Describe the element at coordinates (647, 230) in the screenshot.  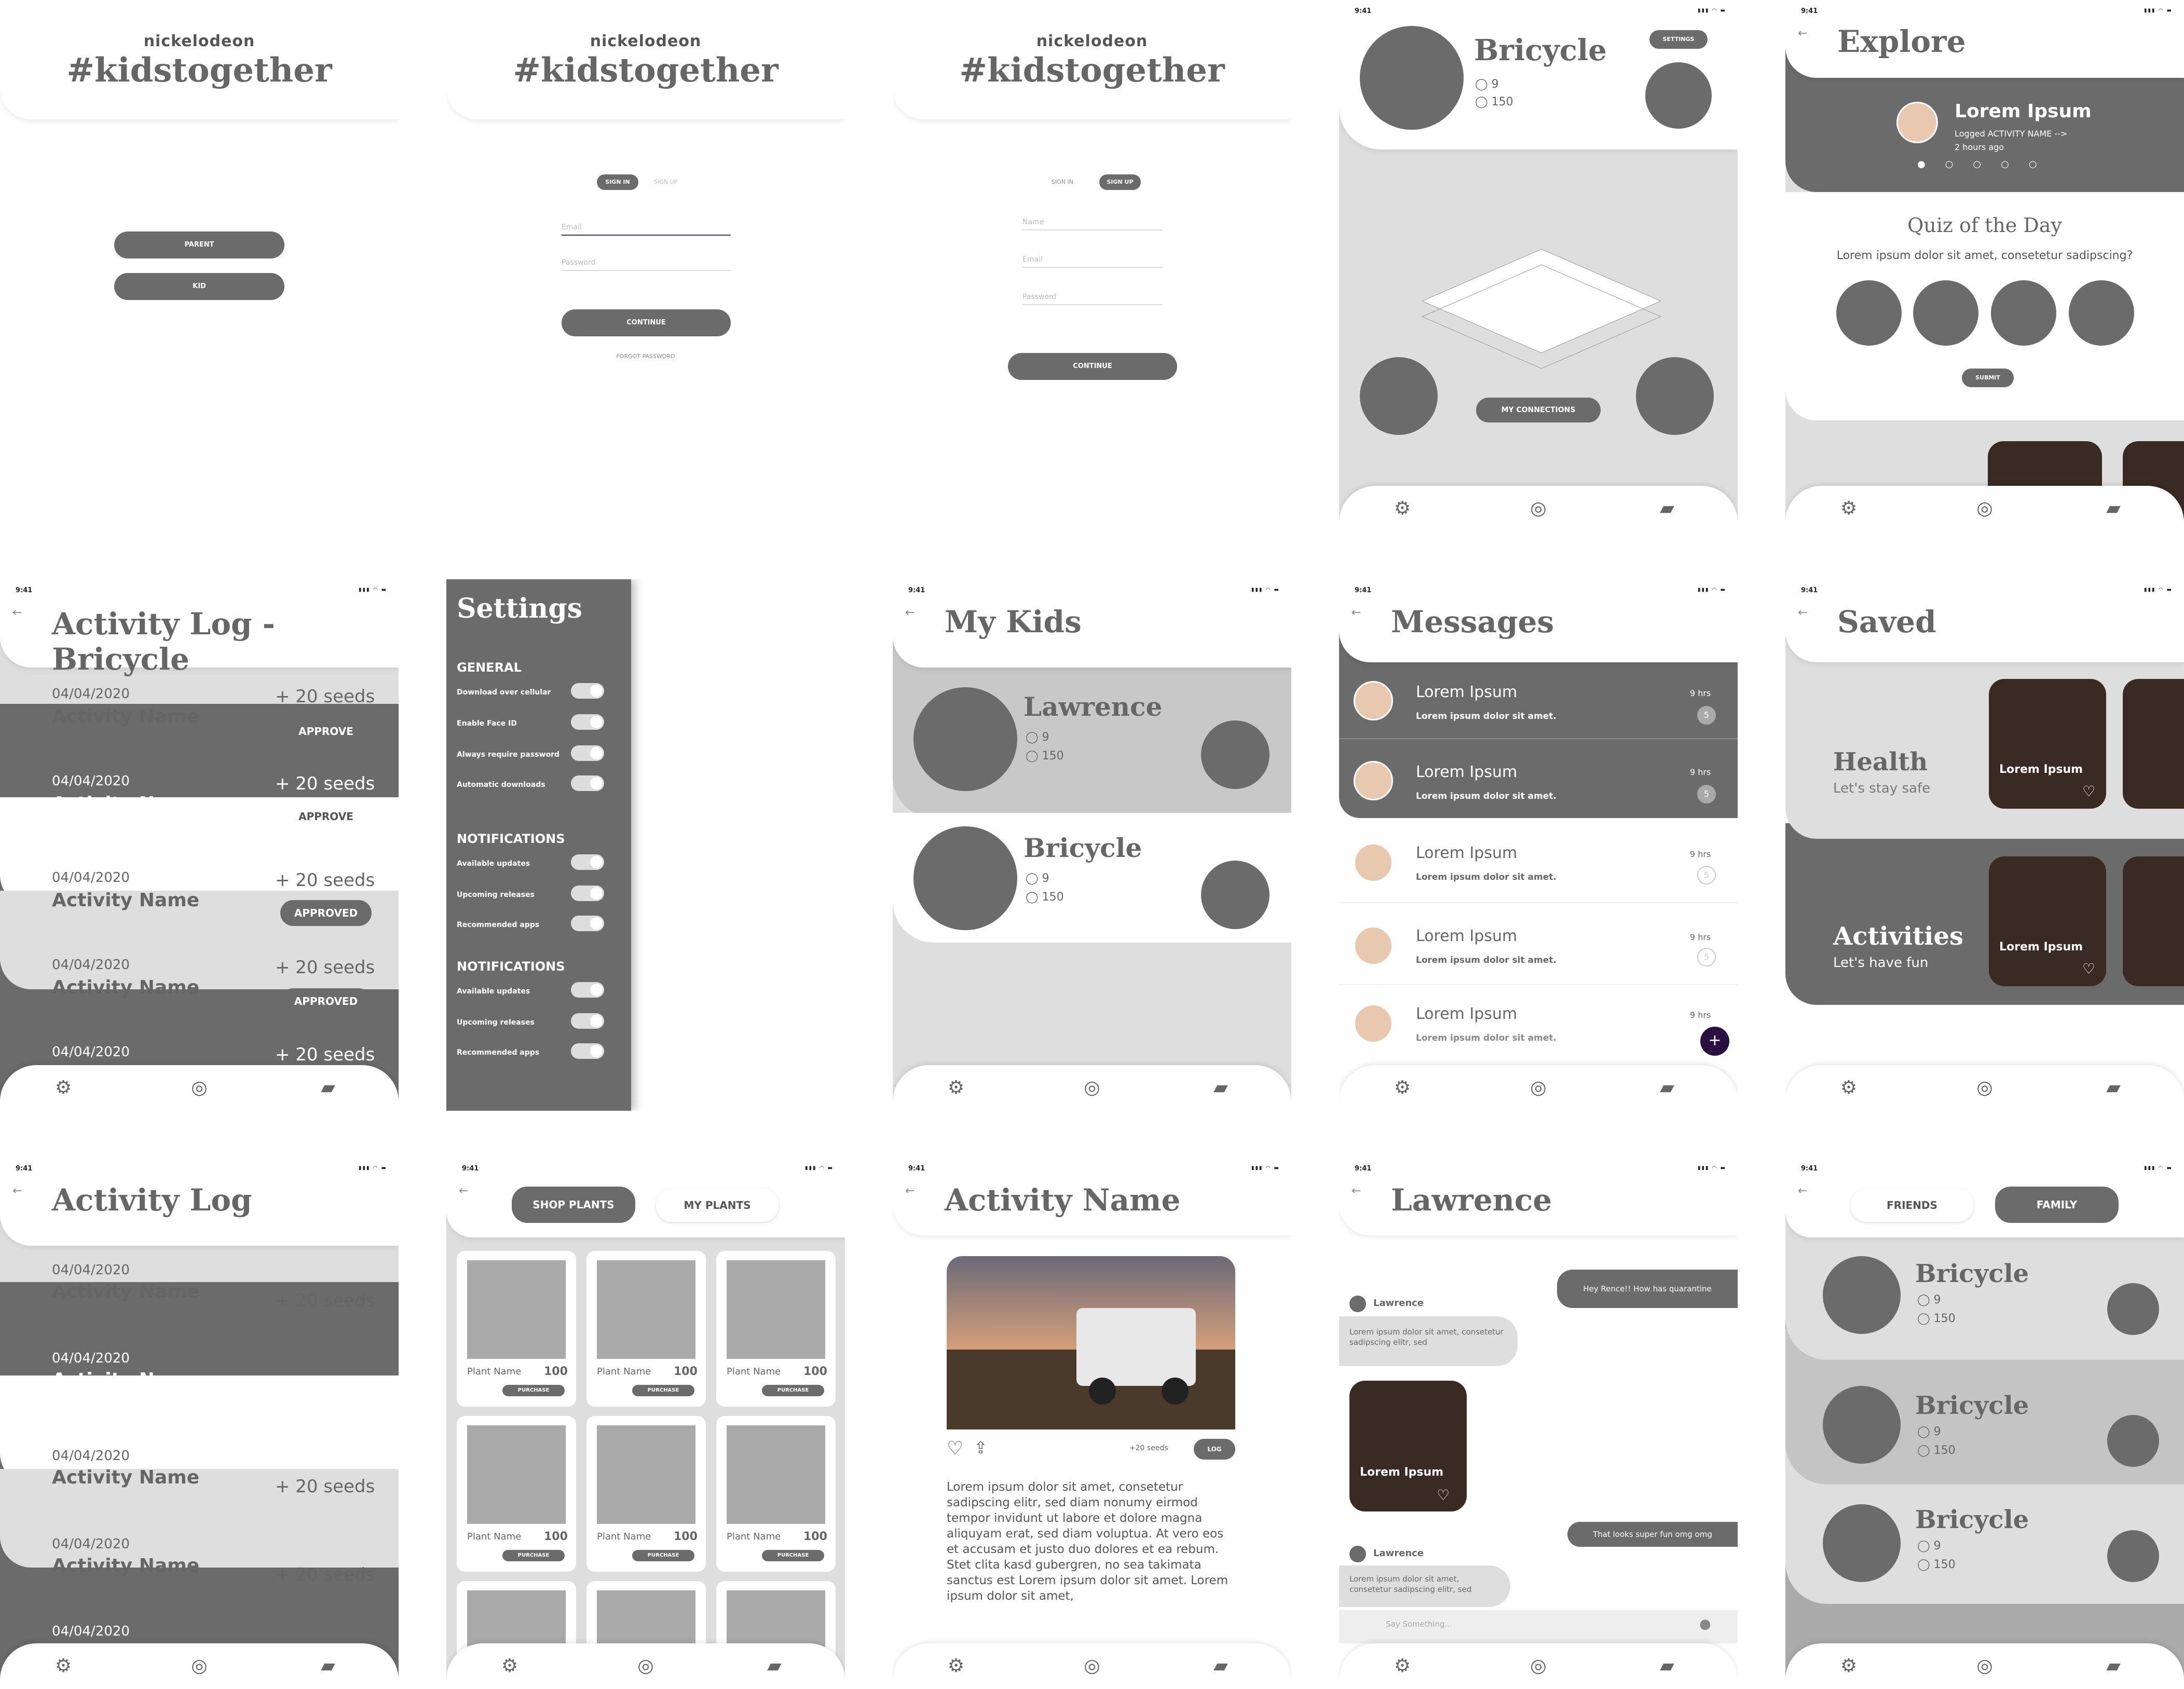
I see `email-field: Email` at that location.